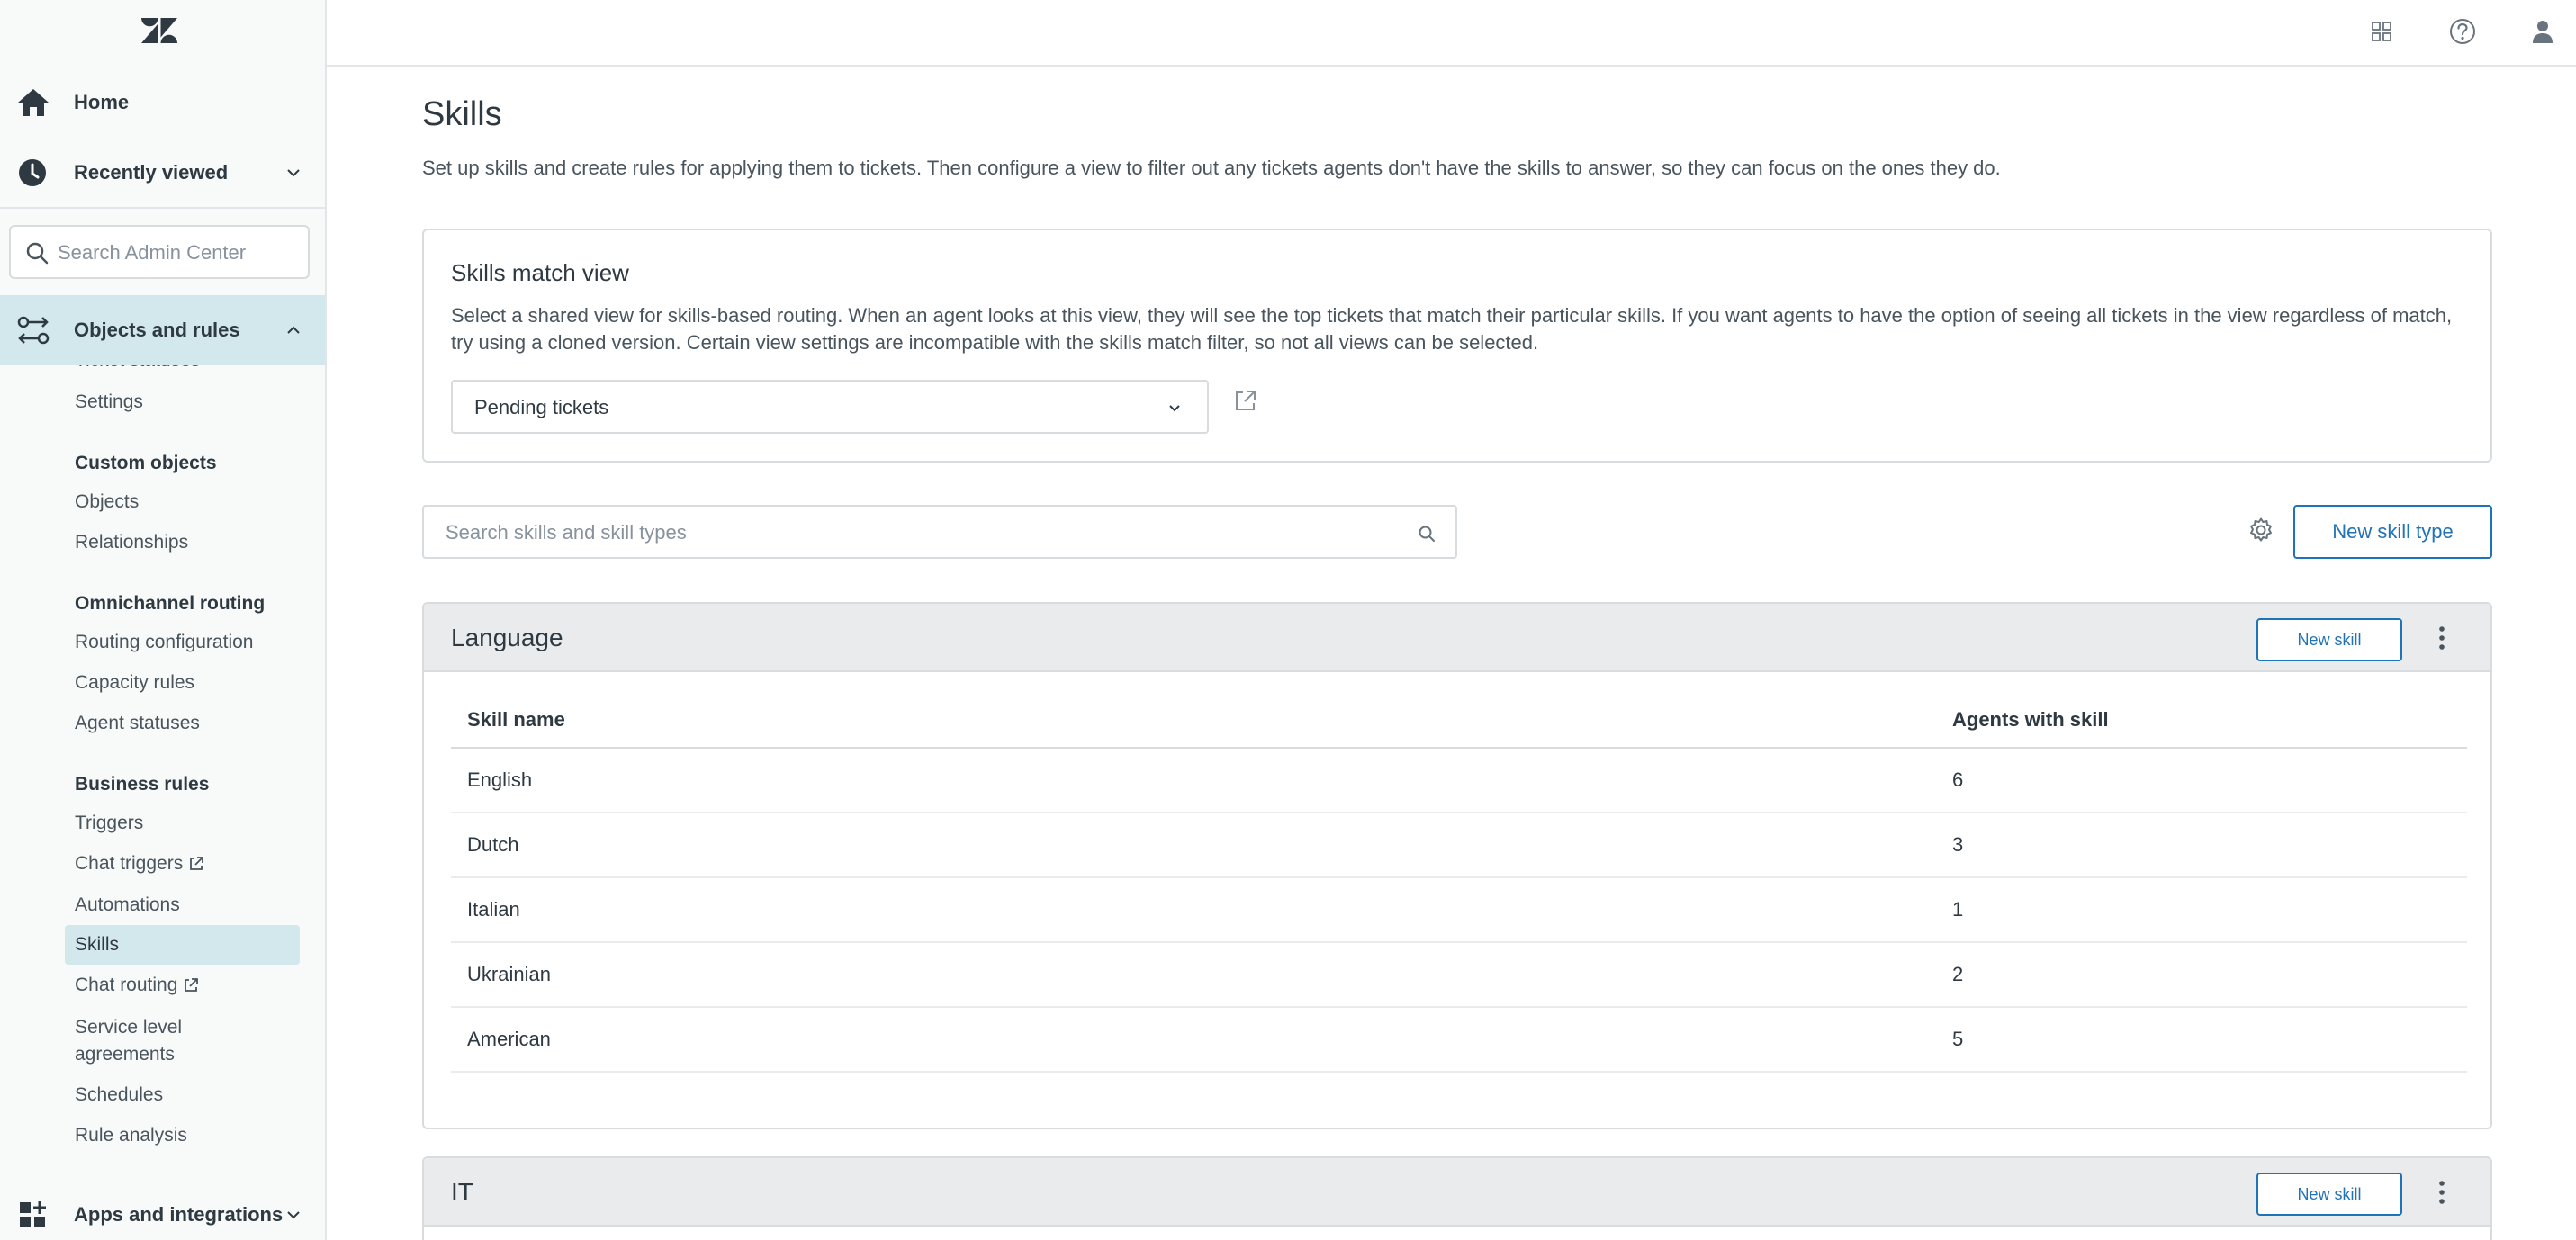 The image size is (2576, 1240). Describe the element at coordinates (170, 603) in the screenshot. I see `sidebar-heading-omnichannel-routing: Omnichannel routing` at that location.